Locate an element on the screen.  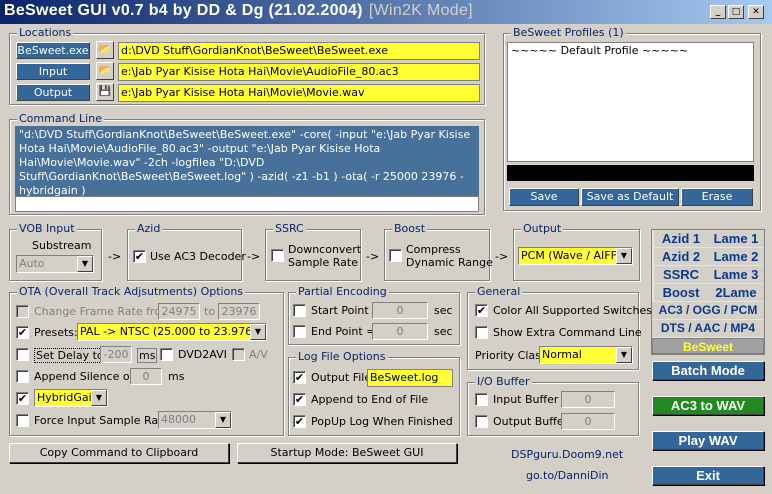
sample-rate-select: 48000 ▼ is located at coordinates (195, 420).